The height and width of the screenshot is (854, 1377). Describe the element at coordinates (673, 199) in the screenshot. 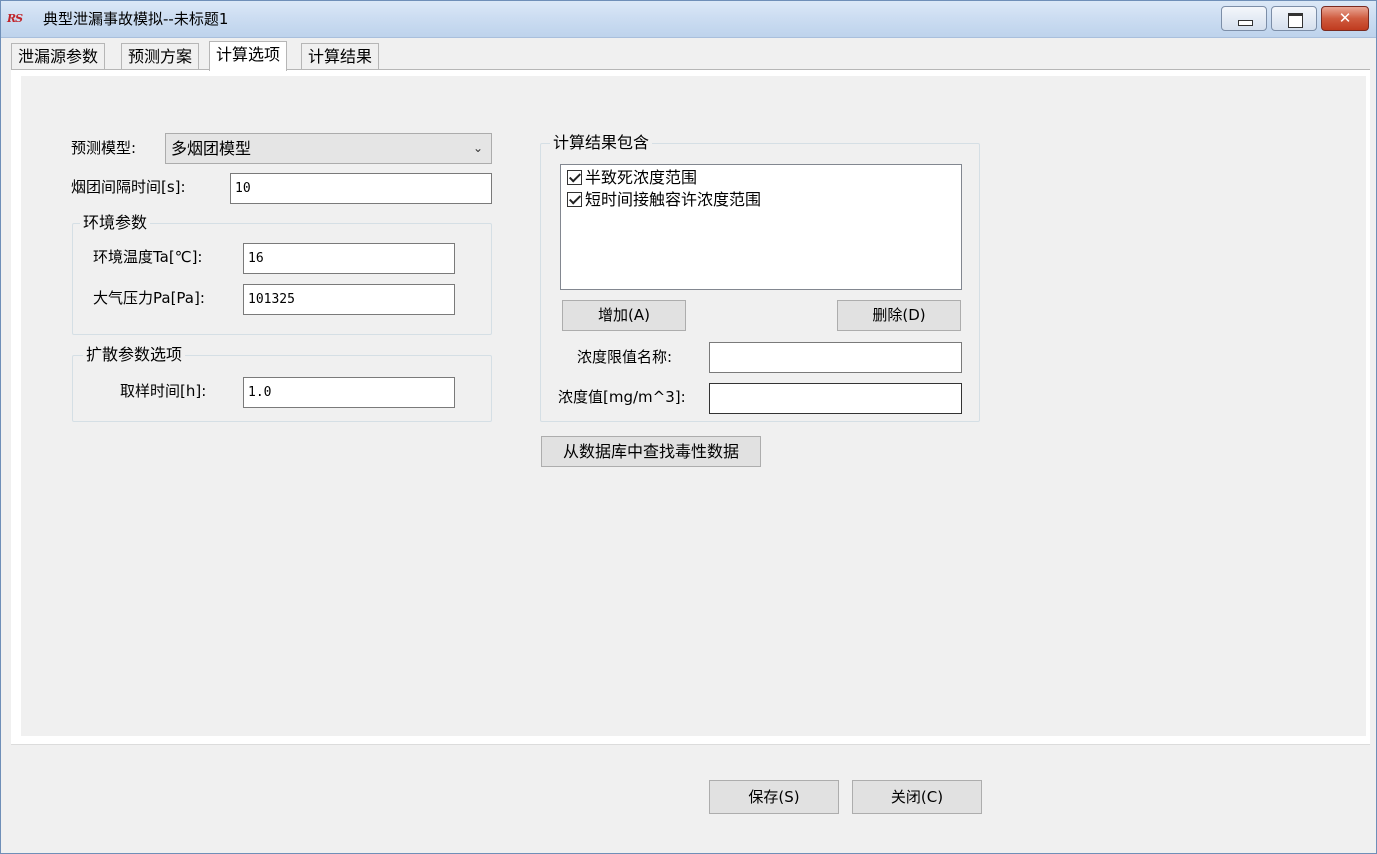

I see `list-item-label: 短时间接触容许浓度范围` at that location.